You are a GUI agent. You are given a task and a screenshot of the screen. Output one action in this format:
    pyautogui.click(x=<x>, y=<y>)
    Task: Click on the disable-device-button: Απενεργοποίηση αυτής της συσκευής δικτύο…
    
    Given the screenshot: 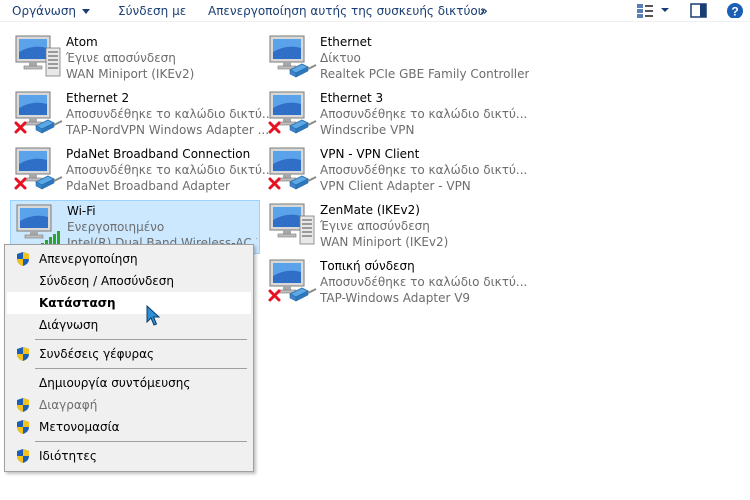 What is the action you would take?
    pyautogui.click(x=346, y=11)
    